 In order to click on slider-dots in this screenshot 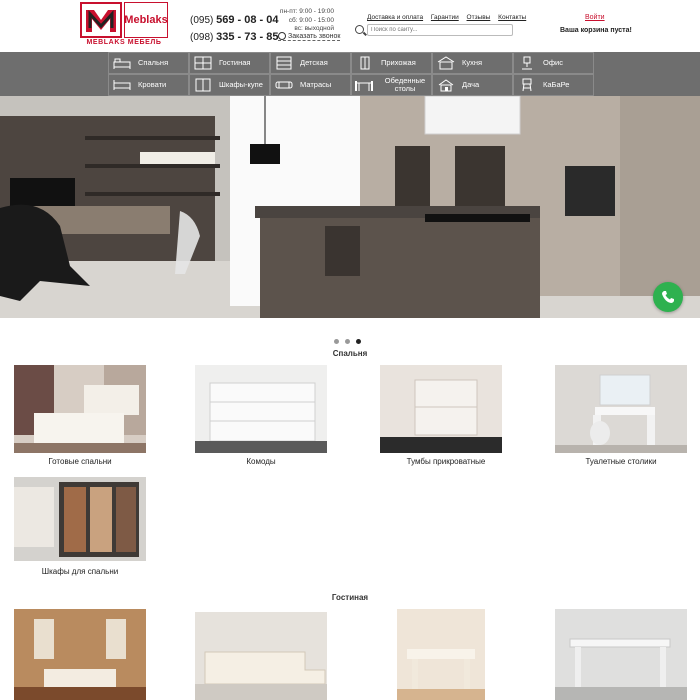, I will do `click(347, 341)`.